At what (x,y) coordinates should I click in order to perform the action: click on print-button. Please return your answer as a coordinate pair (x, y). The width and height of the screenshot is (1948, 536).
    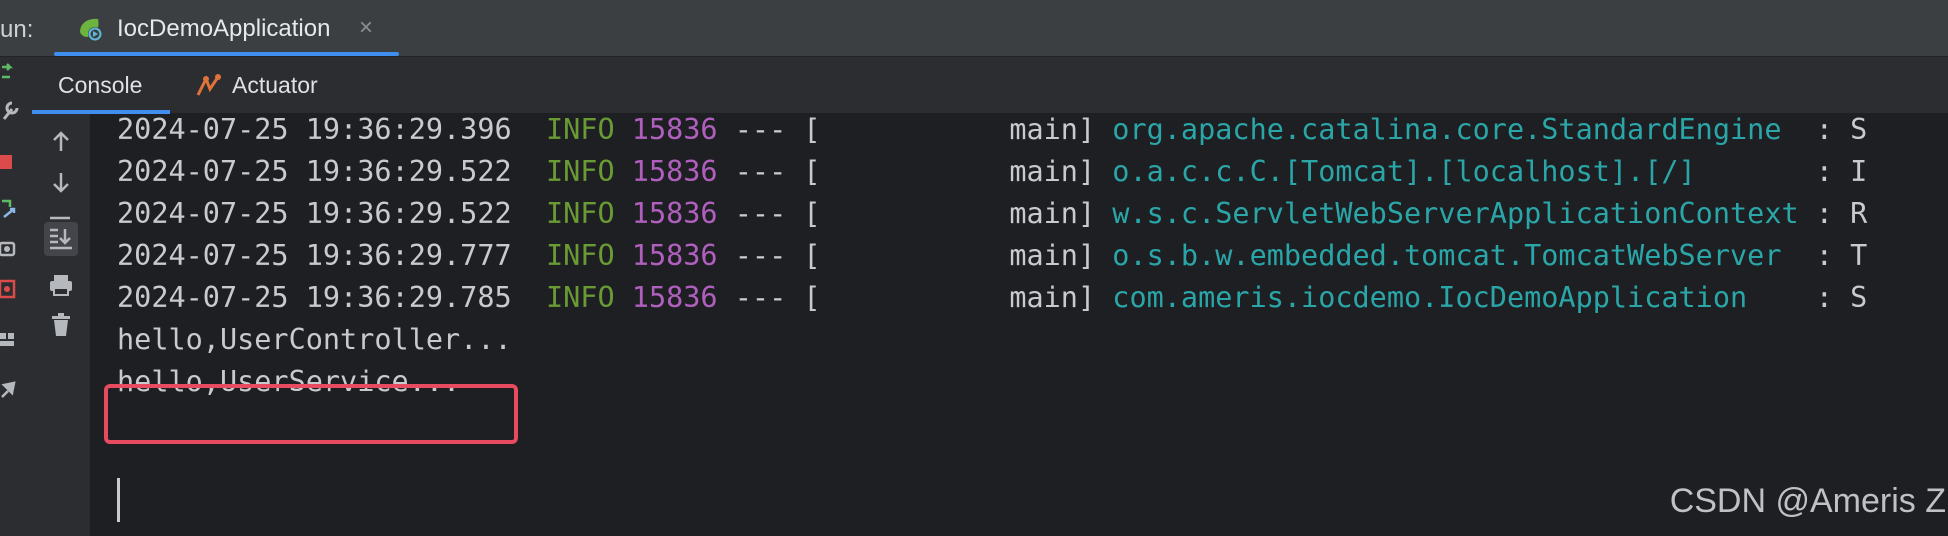
    Looking at the image, I should click on (61, 285).